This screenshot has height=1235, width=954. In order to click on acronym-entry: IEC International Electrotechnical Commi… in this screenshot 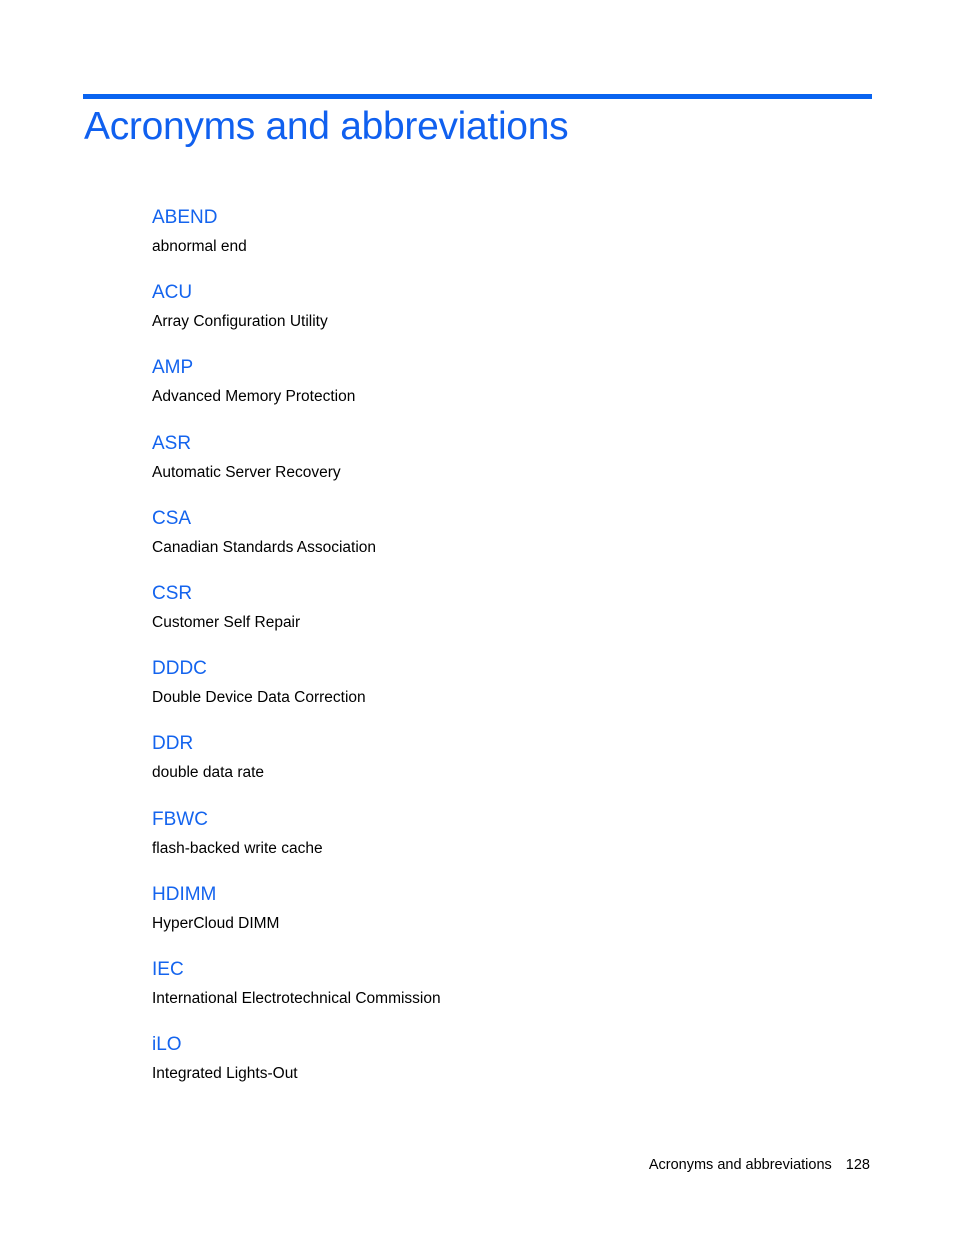, I will do `click(502, 994)`.